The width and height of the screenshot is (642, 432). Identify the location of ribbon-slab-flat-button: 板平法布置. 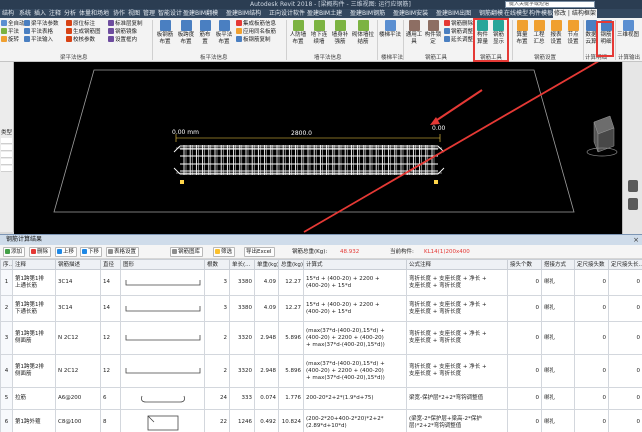
(224, 33).